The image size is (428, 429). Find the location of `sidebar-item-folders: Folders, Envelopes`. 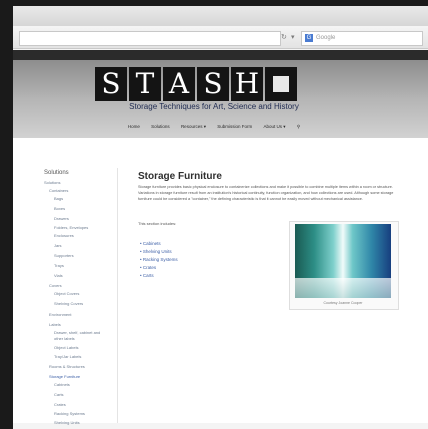

sidebar-item-folders: Folders, Envelopes is located at coordinates (71, 227).